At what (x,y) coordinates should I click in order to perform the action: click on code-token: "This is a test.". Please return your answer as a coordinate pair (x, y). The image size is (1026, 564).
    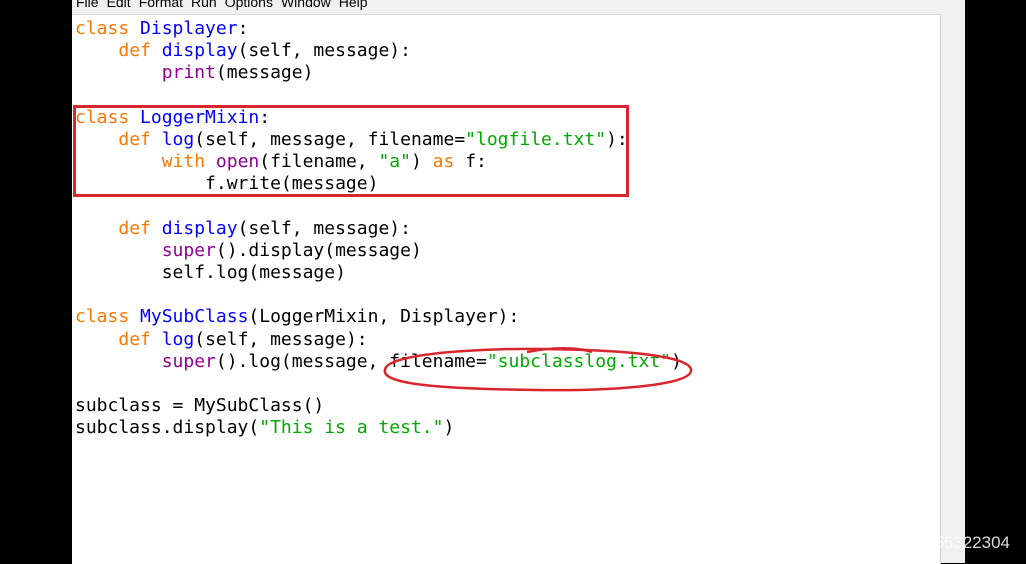
    Looking at the image, I should click on (351, 428).